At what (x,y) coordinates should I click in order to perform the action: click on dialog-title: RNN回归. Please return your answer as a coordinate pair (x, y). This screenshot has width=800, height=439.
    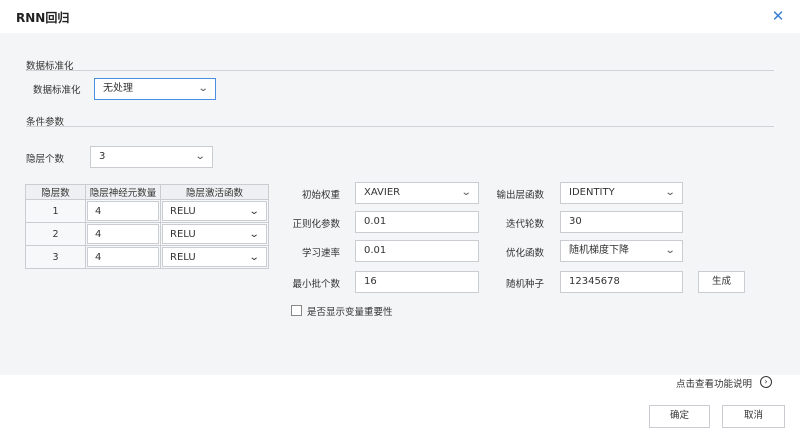
    Looking at the image, I should click on (43, 18).